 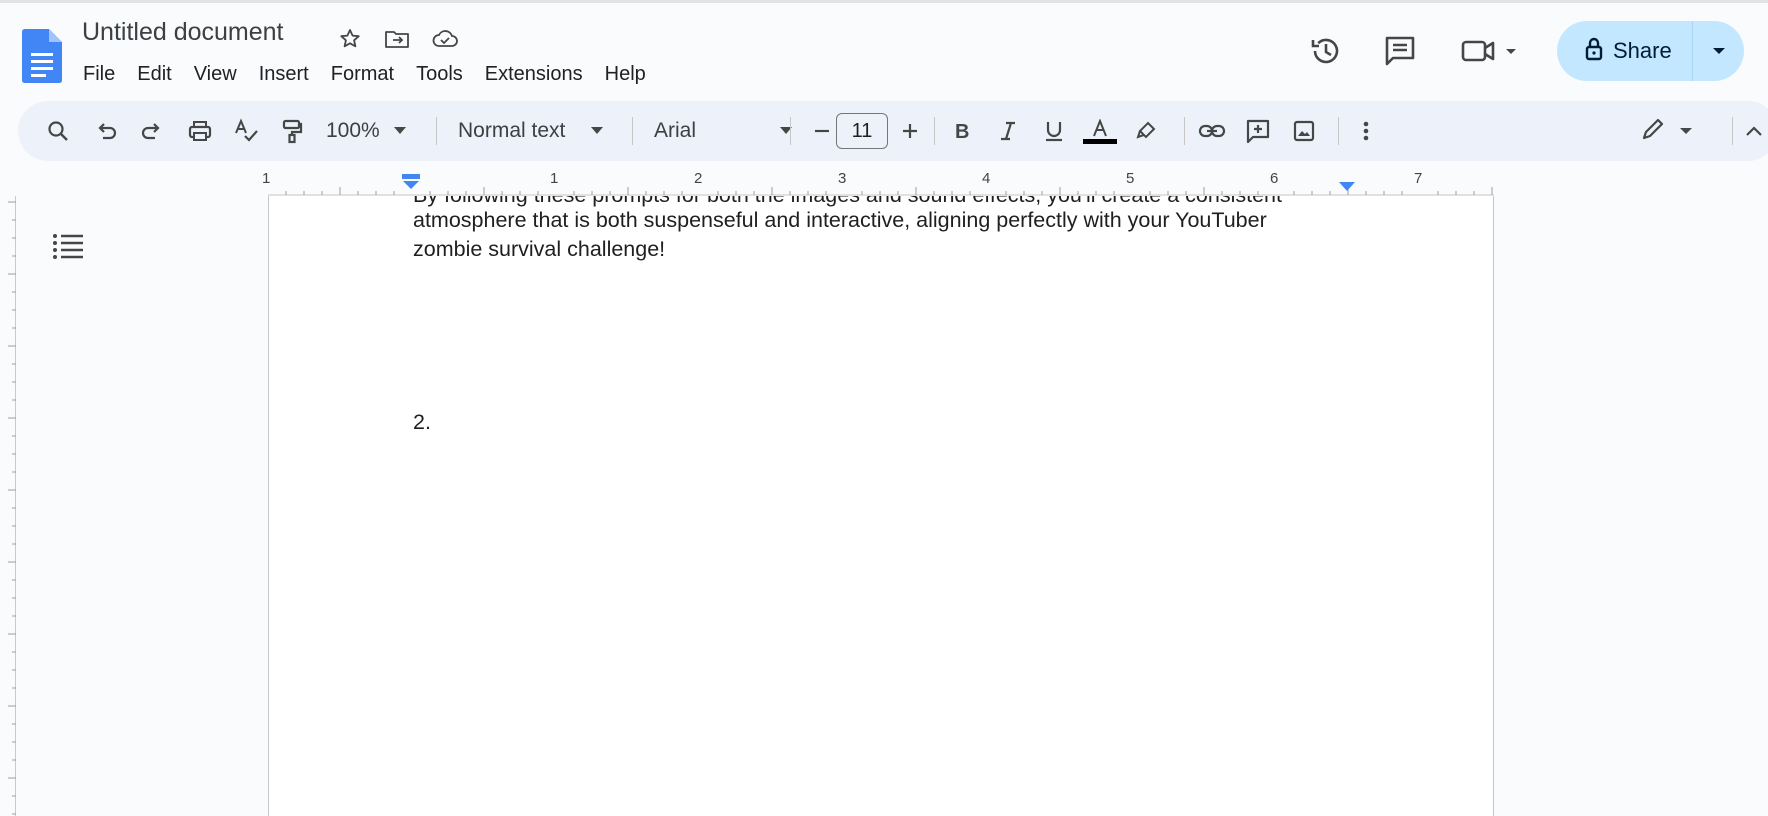 What do you see at coordinates (723, 131) in the screenshot?
I see `font-select: Arial` at bounding box center [723, 131].